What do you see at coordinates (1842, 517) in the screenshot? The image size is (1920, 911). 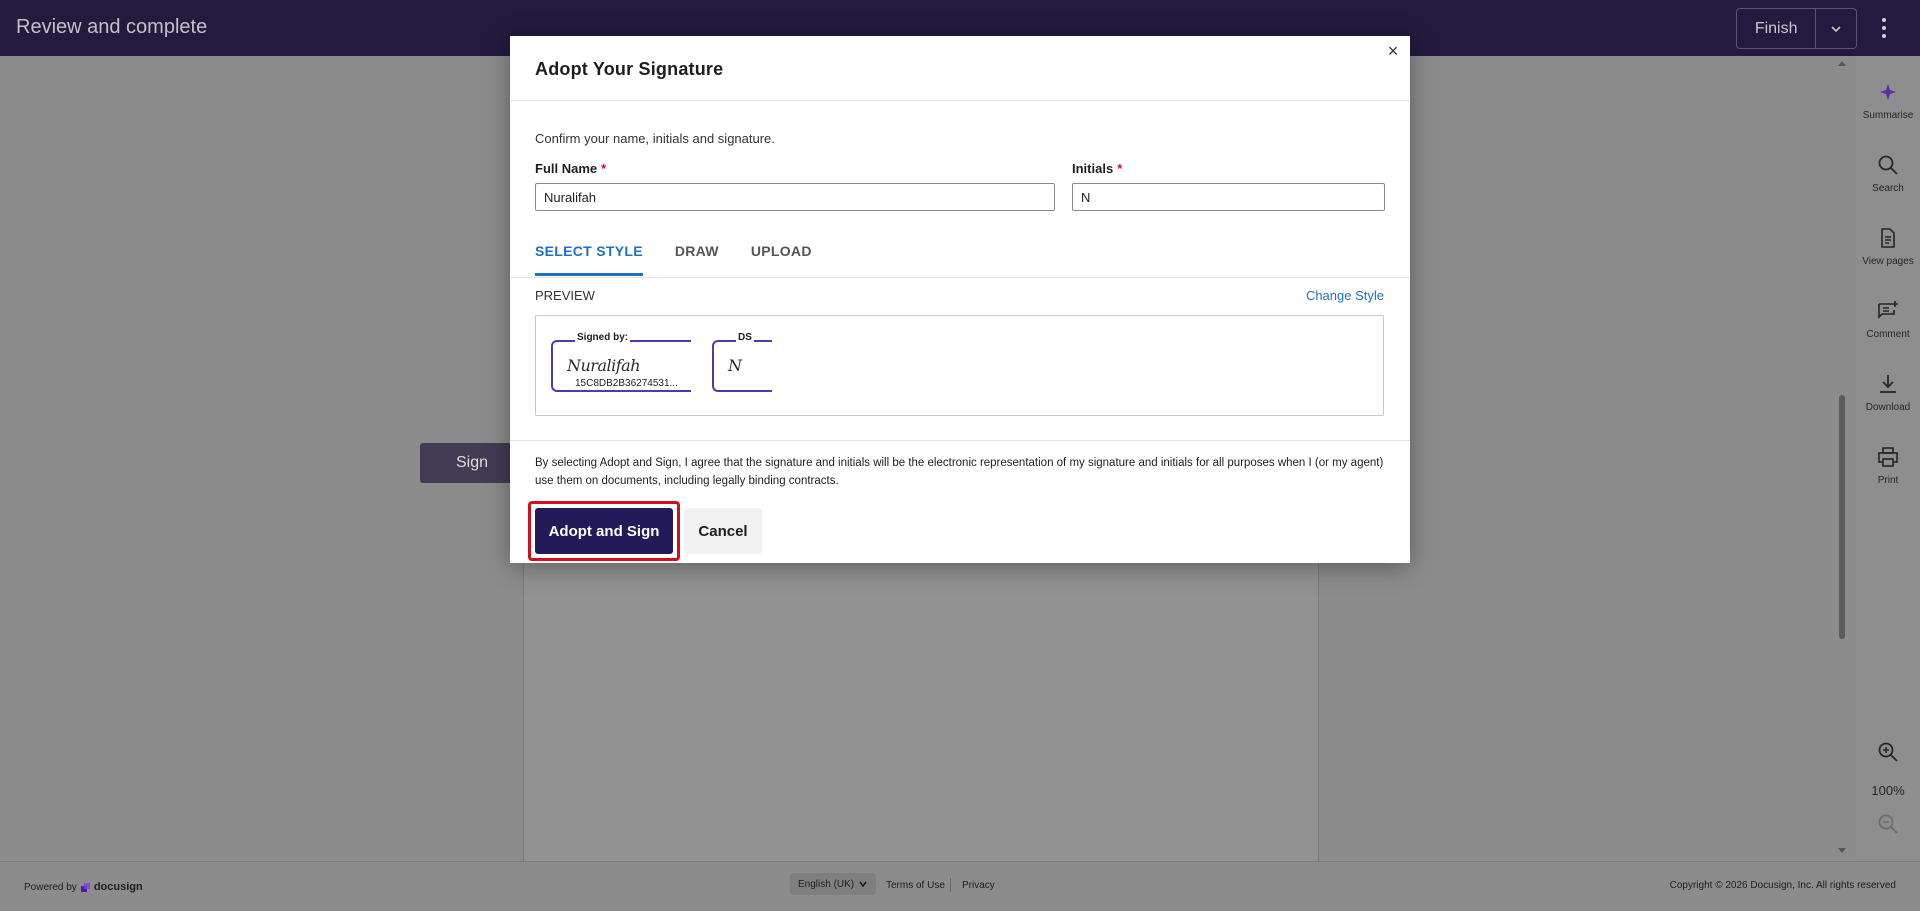 I see `scrollbar-thumb` at bounding box center [1842, 517].